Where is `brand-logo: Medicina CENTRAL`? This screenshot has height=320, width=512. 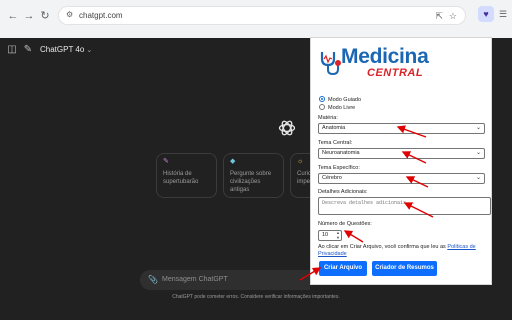 brand-logo: Medicina CENTRAL is located at coordinates (402, 64).